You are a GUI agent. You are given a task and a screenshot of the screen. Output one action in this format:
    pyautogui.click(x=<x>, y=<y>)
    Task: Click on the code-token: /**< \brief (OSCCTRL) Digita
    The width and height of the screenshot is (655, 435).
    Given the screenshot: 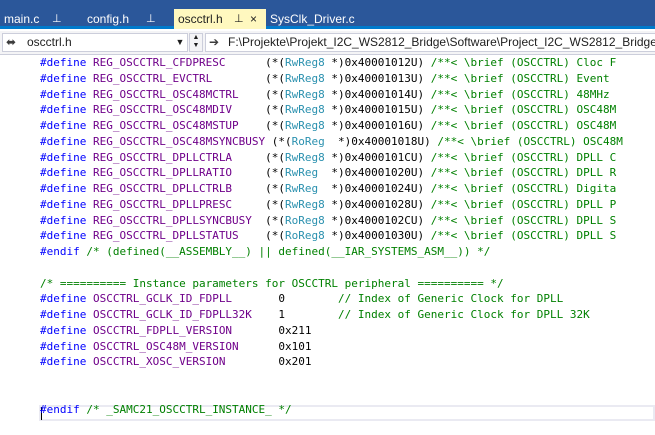 What is the action you would take?
    pyautogui.click(x=523, y=188)
    